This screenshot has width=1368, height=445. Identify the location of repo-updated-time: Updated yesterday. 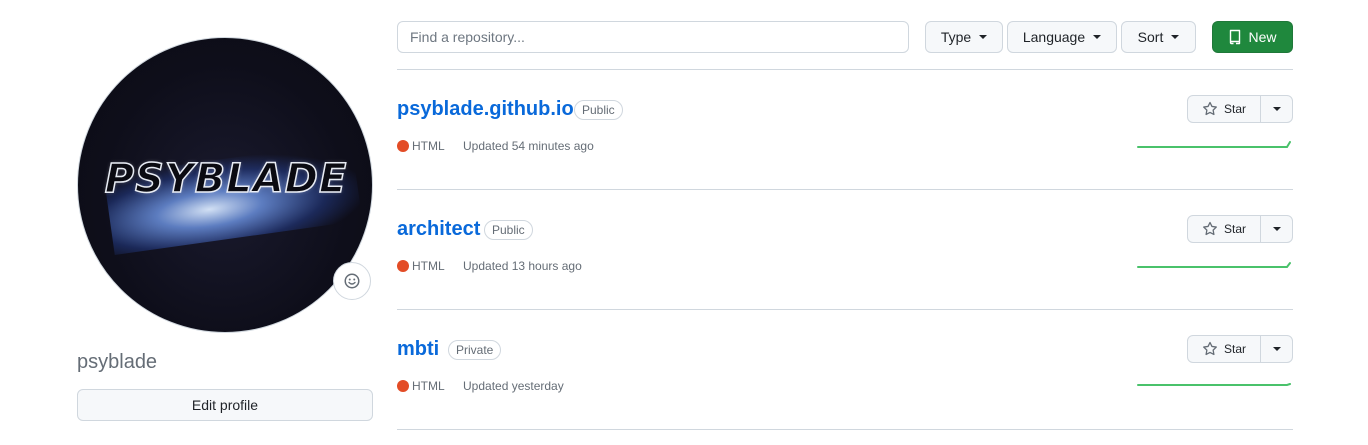
(513, 386).